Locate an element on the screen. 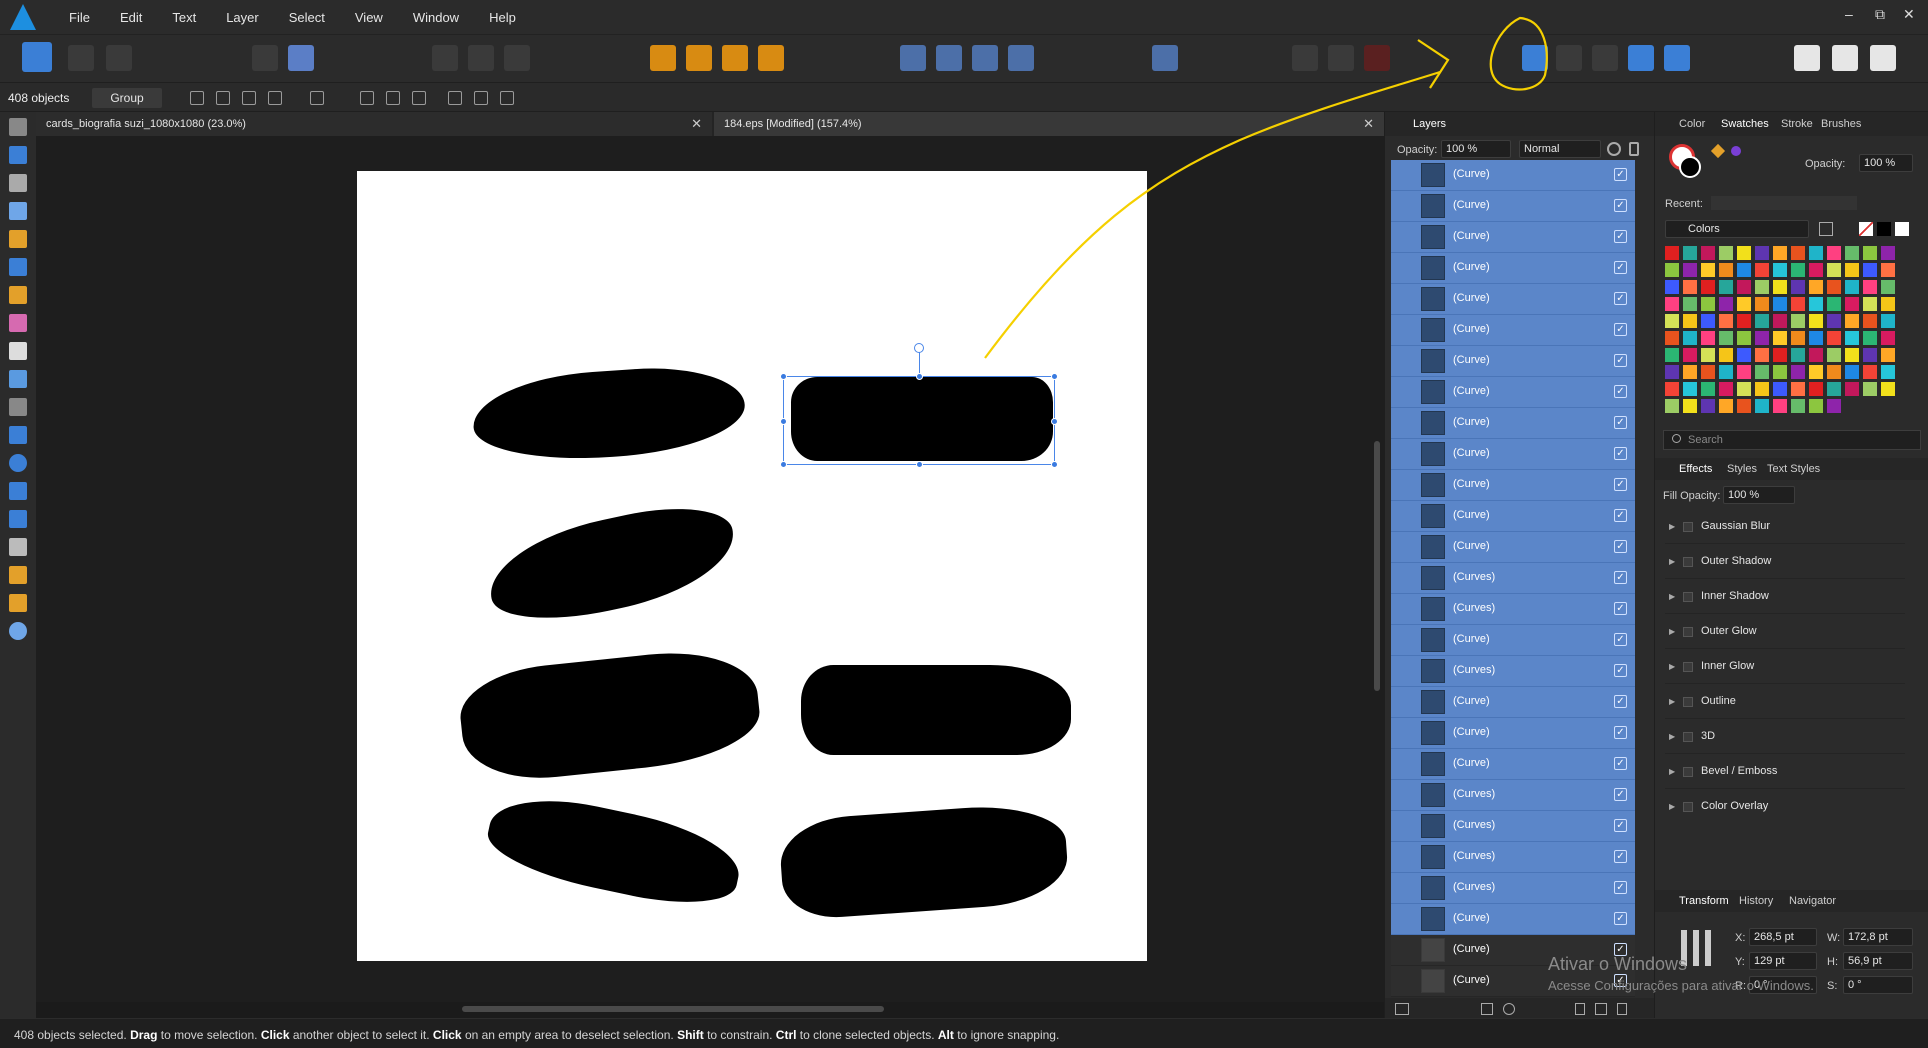 This screenshot has height=1048, width=1928. swatch-grid is located at coordinates (1793, 331).